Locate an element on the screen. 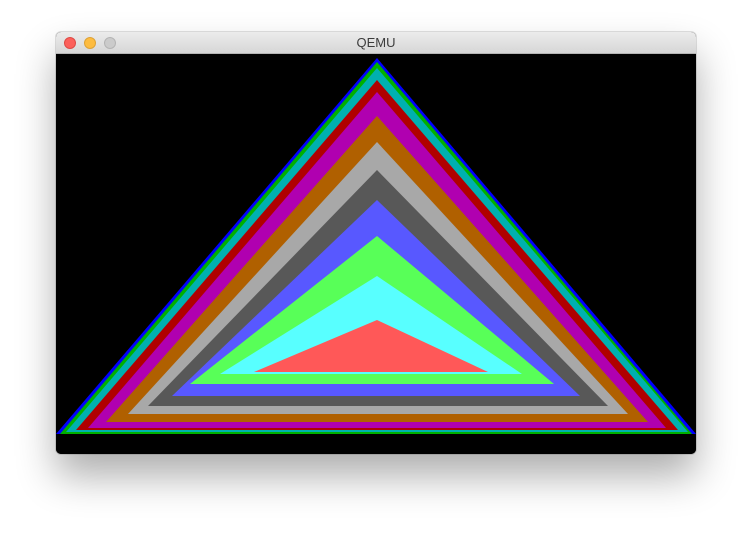  window-title: QEMU is located at coordinates (376, 42).